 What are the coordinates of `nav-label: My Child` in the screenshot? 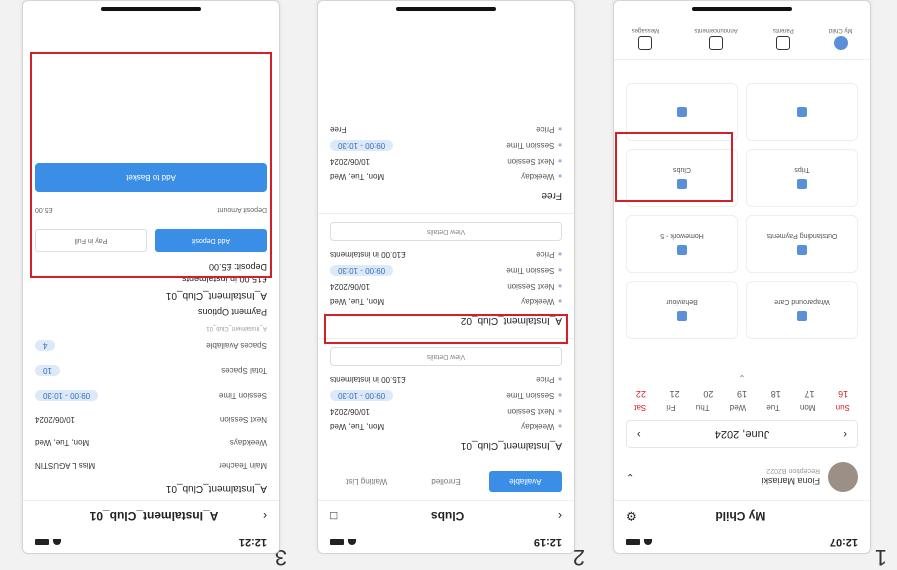 It's located at (841, 30).